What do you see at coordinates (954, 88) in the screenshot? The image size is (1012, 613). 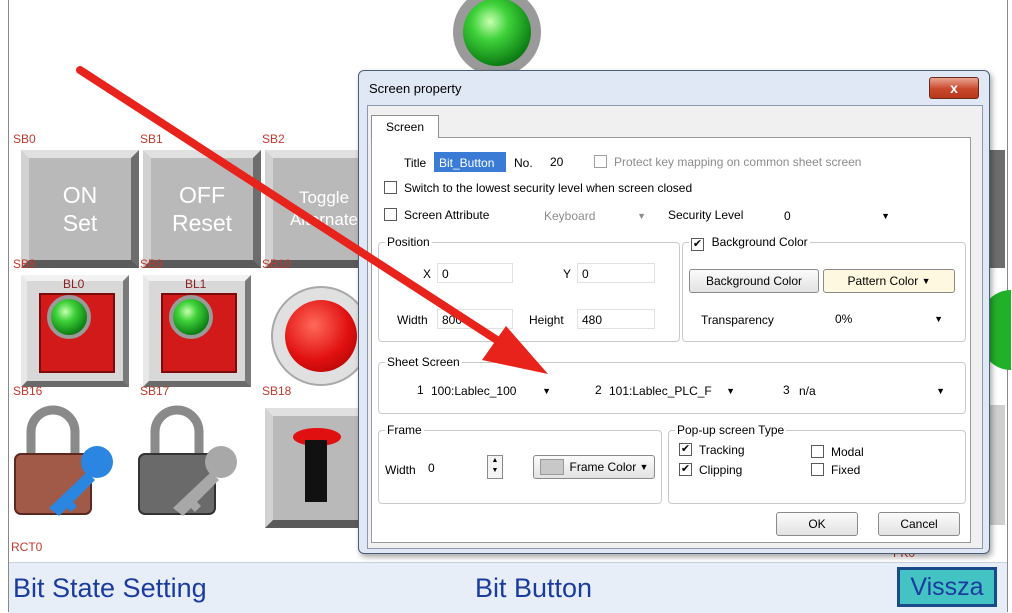 I see `close-button: x` at bounding box center [954, 88].